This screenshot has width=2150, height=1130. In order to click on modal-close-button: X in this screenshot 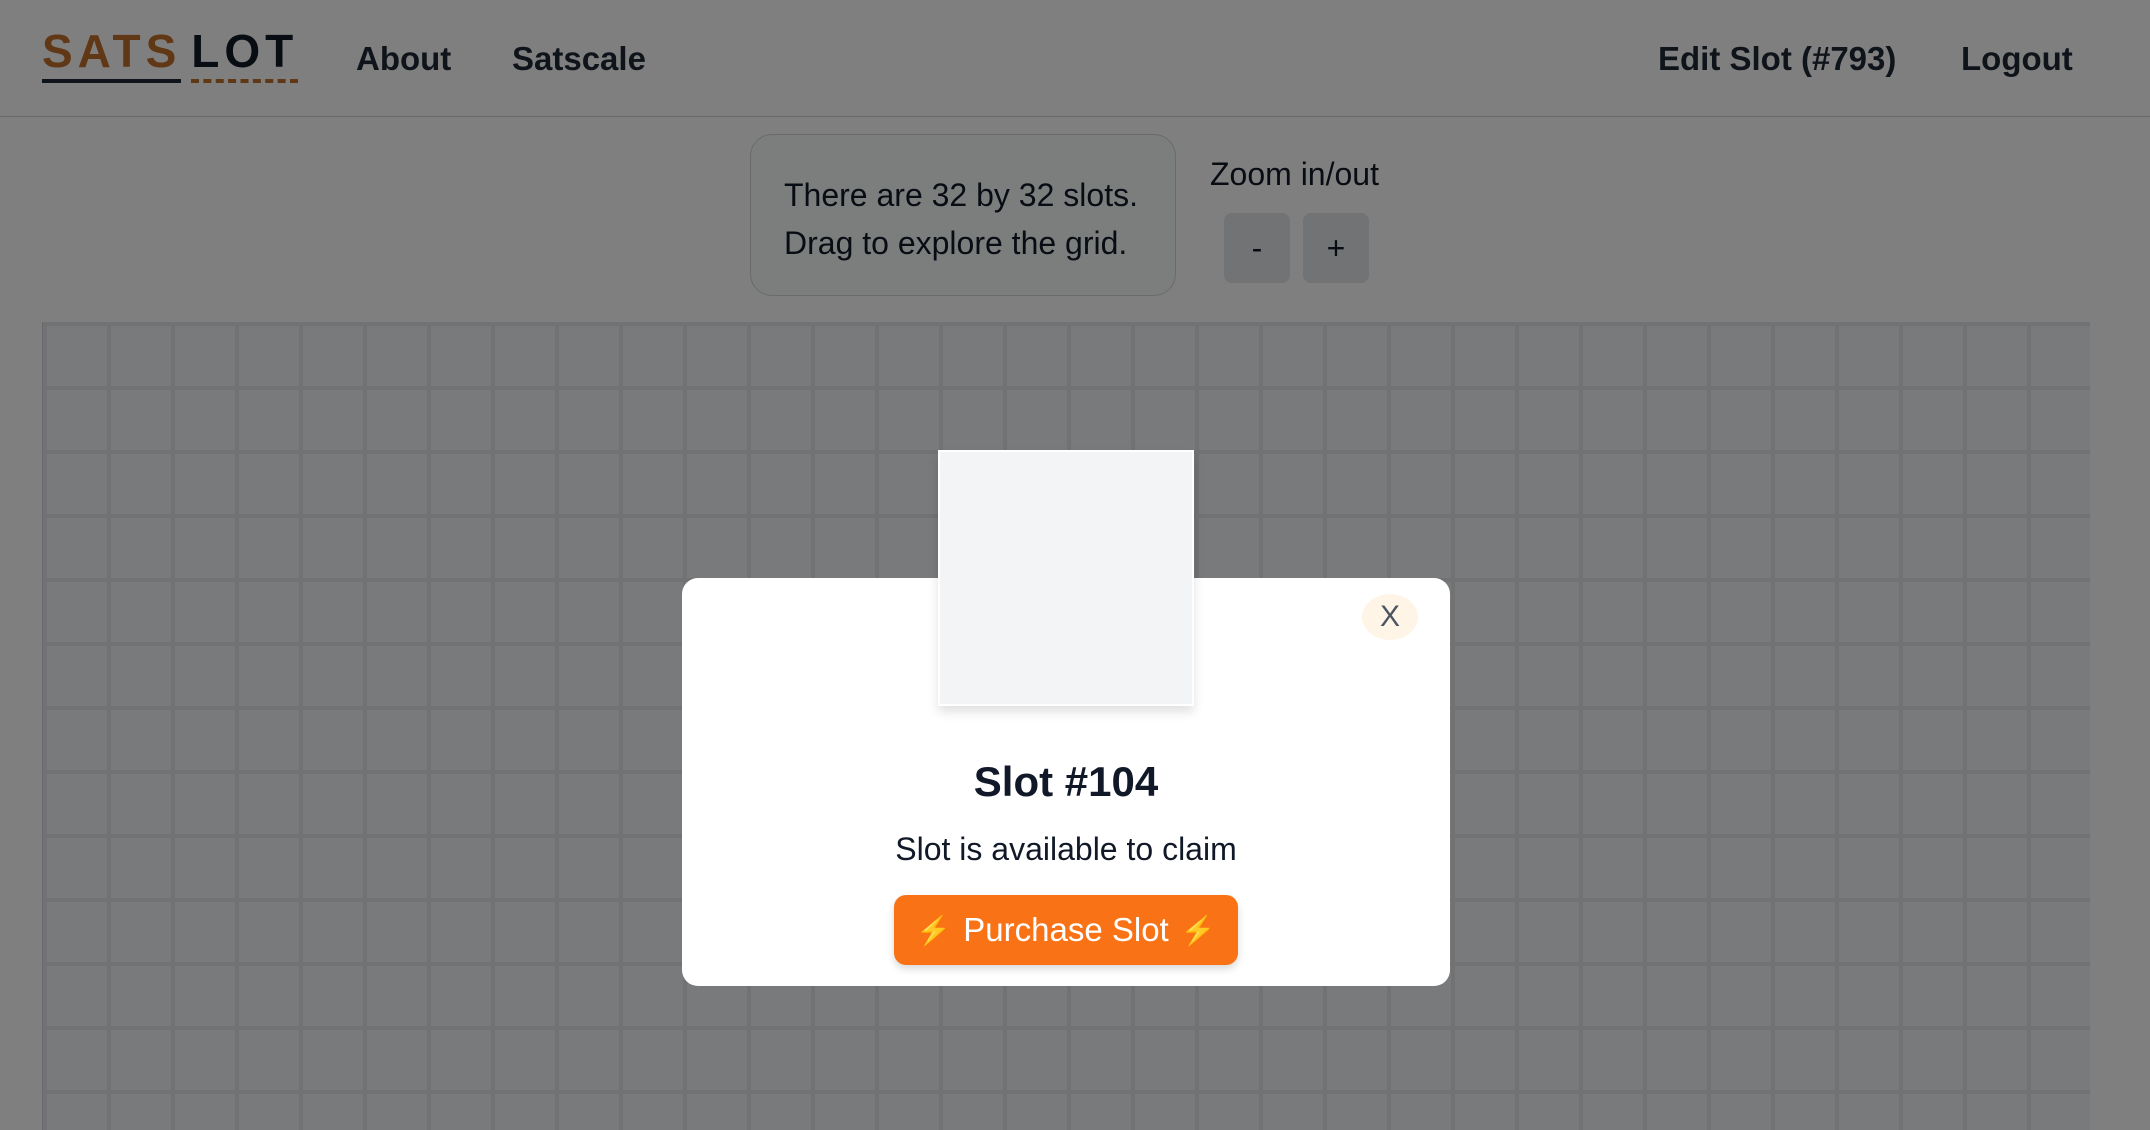, I will do `click(1390, 617)`.